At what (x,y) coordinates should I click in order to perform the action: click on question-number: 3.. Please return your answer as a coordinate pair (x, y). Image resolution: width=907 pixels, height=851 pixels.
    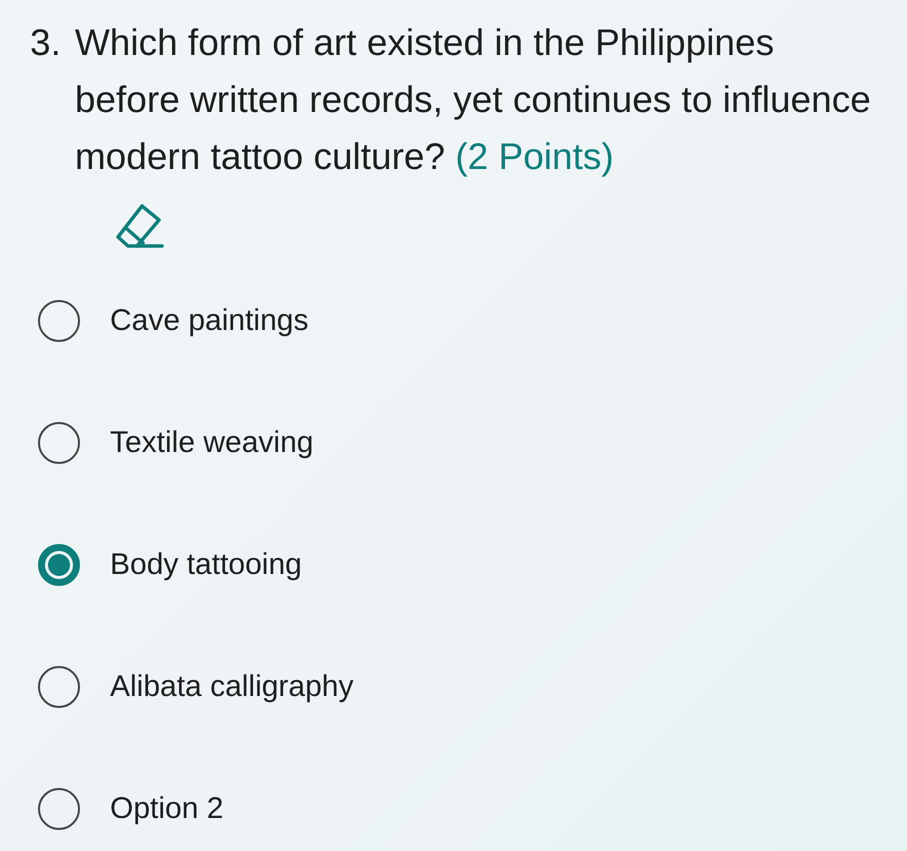
    Looking at the image, I should click on (45, 43).